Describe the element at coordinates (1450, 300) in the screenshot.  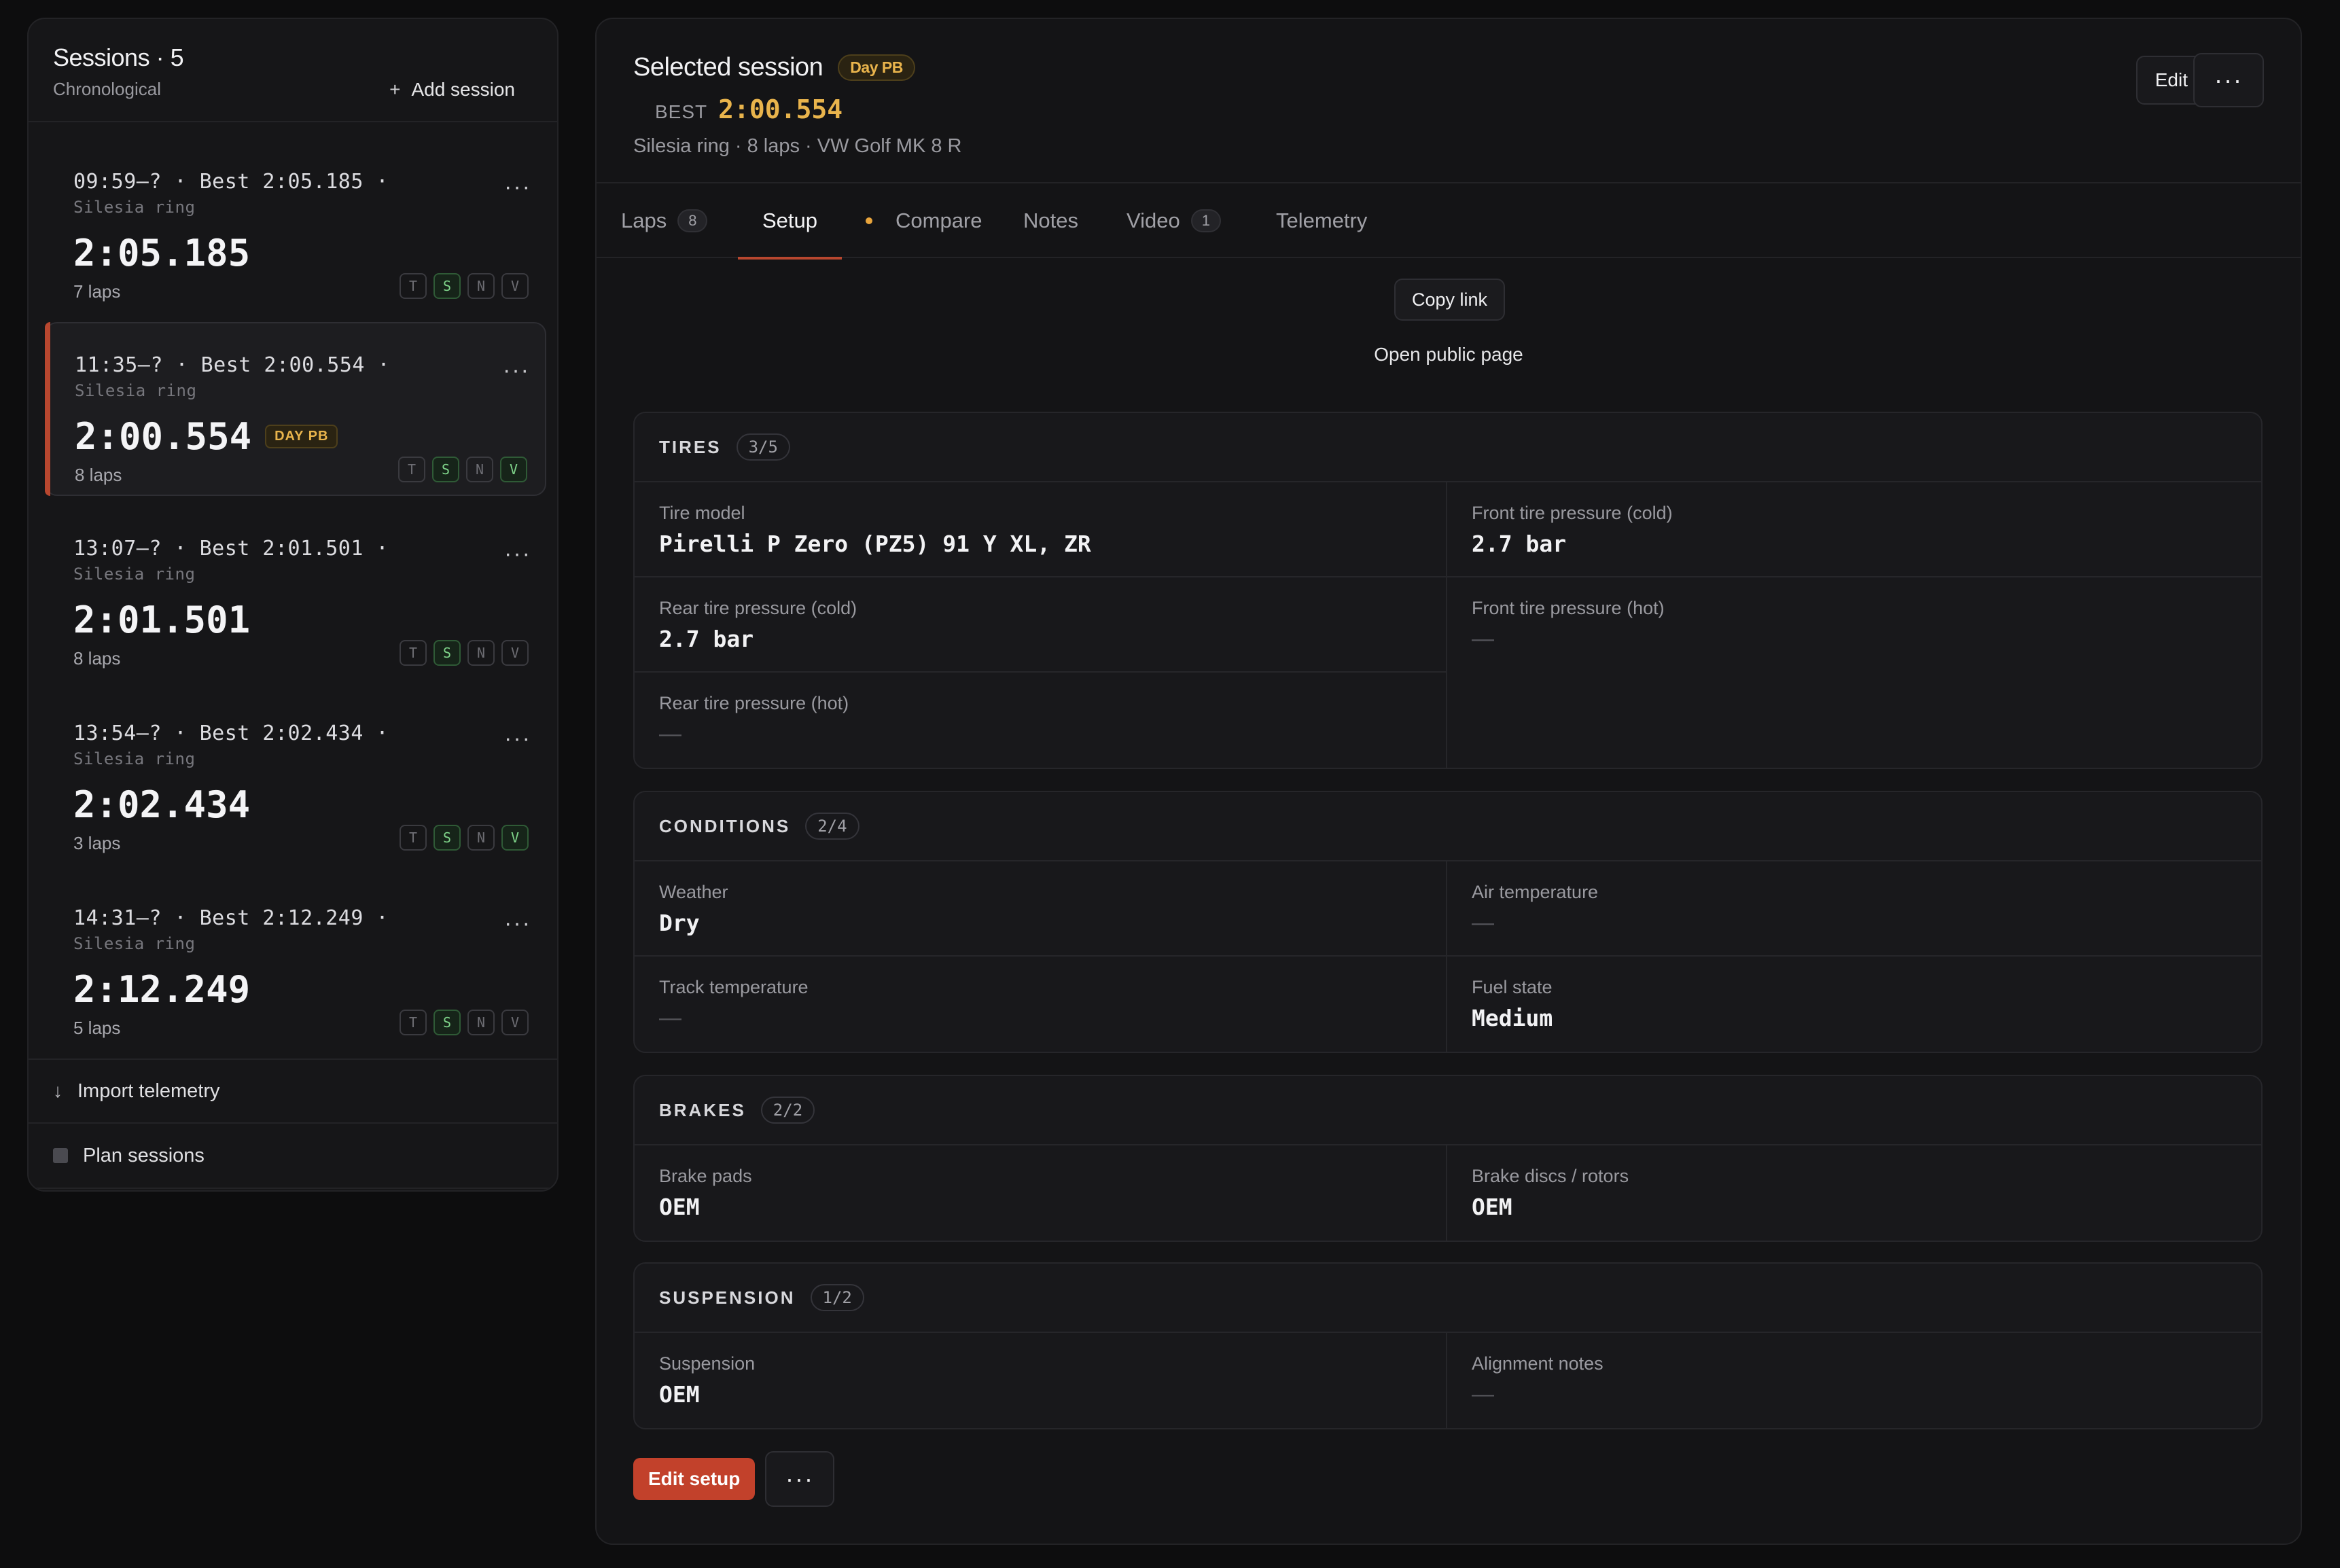
I see `copy-link-button: Copy link` at that location.